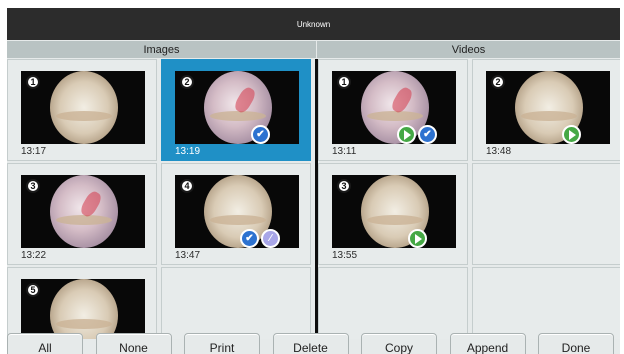  I want to click on action-toolbar: All None Print Delete Copy Append Done, so click(313, 339).